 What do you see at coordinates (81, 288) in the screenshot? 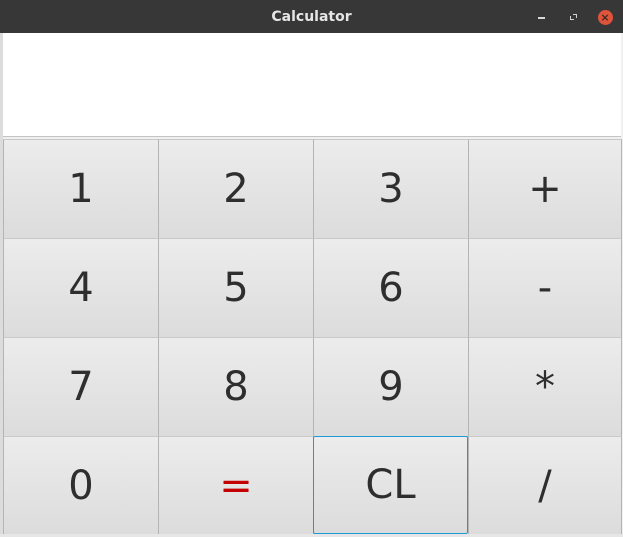
I see `key-4: 4` at bounding box center [81, 288].